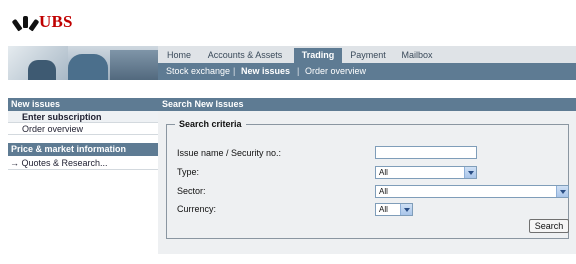 The height and width of the screenshot is (264, 576). I want to click on sidebar-section-price-market: Price & market information, so click(83, 149).